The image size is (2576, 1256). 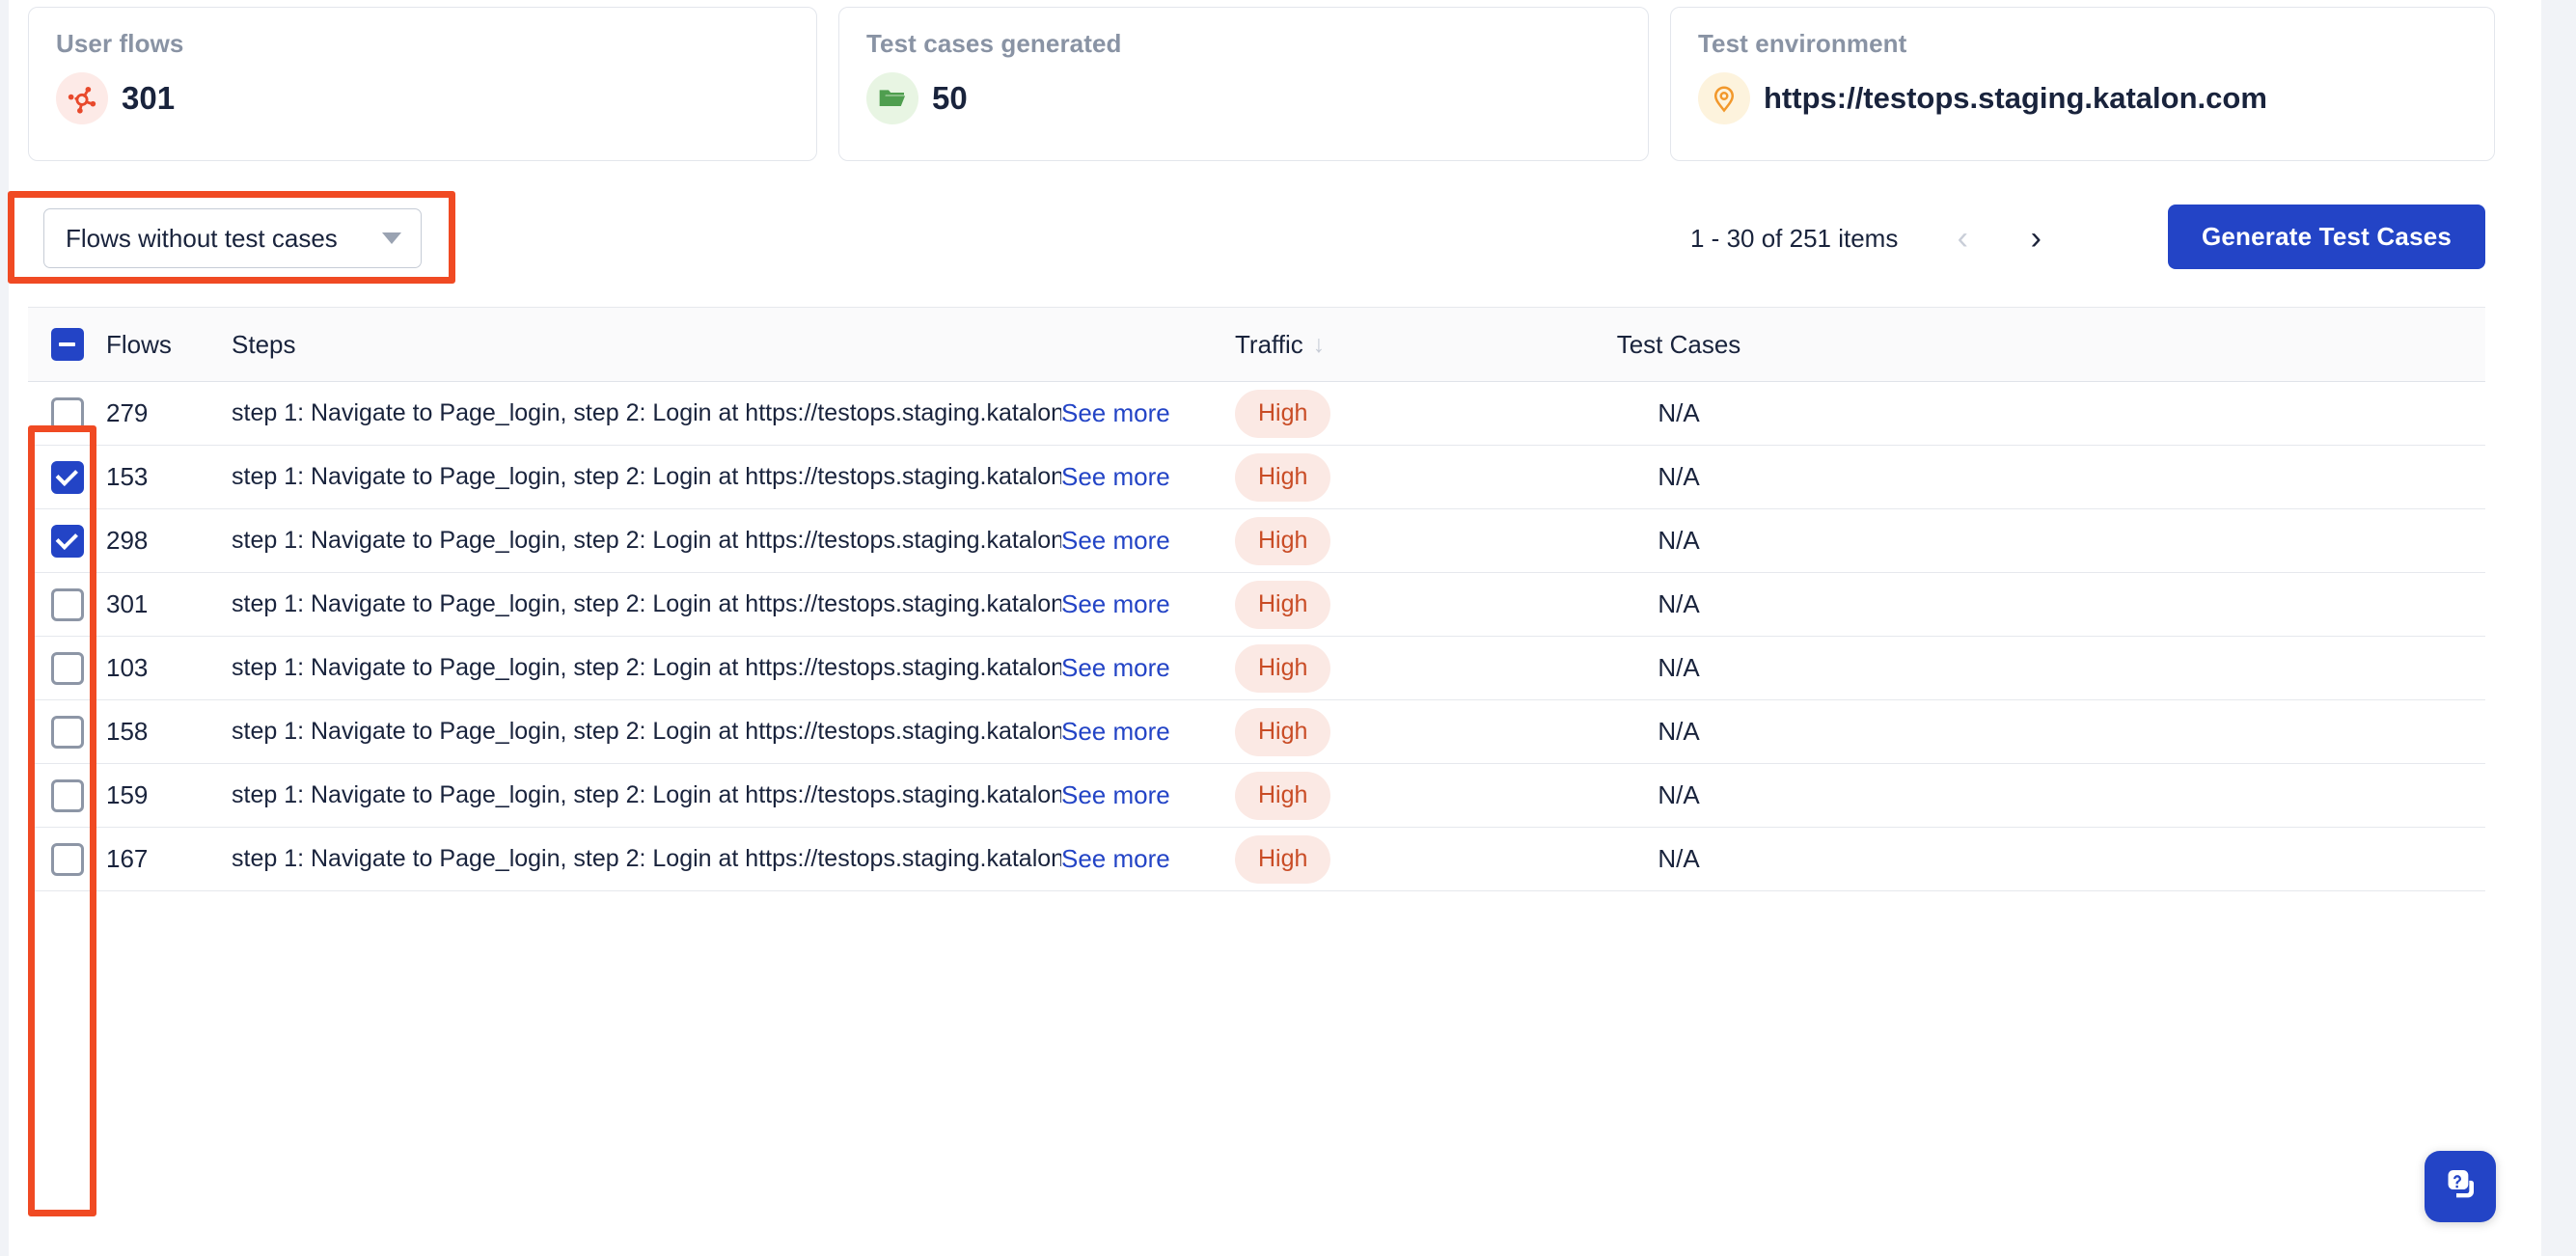 What do you see at coordinates (1962, 238) in the screenshot?
I see `pagination-prev-button: ‹` at bounding box center [1962, 238].